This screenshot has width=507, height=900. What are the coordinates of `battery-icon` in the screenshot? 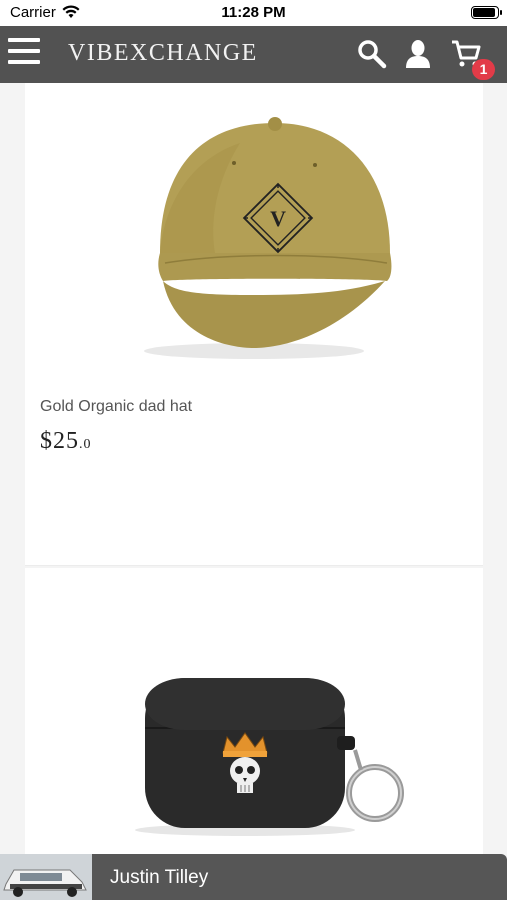 It's located at (486, 12).